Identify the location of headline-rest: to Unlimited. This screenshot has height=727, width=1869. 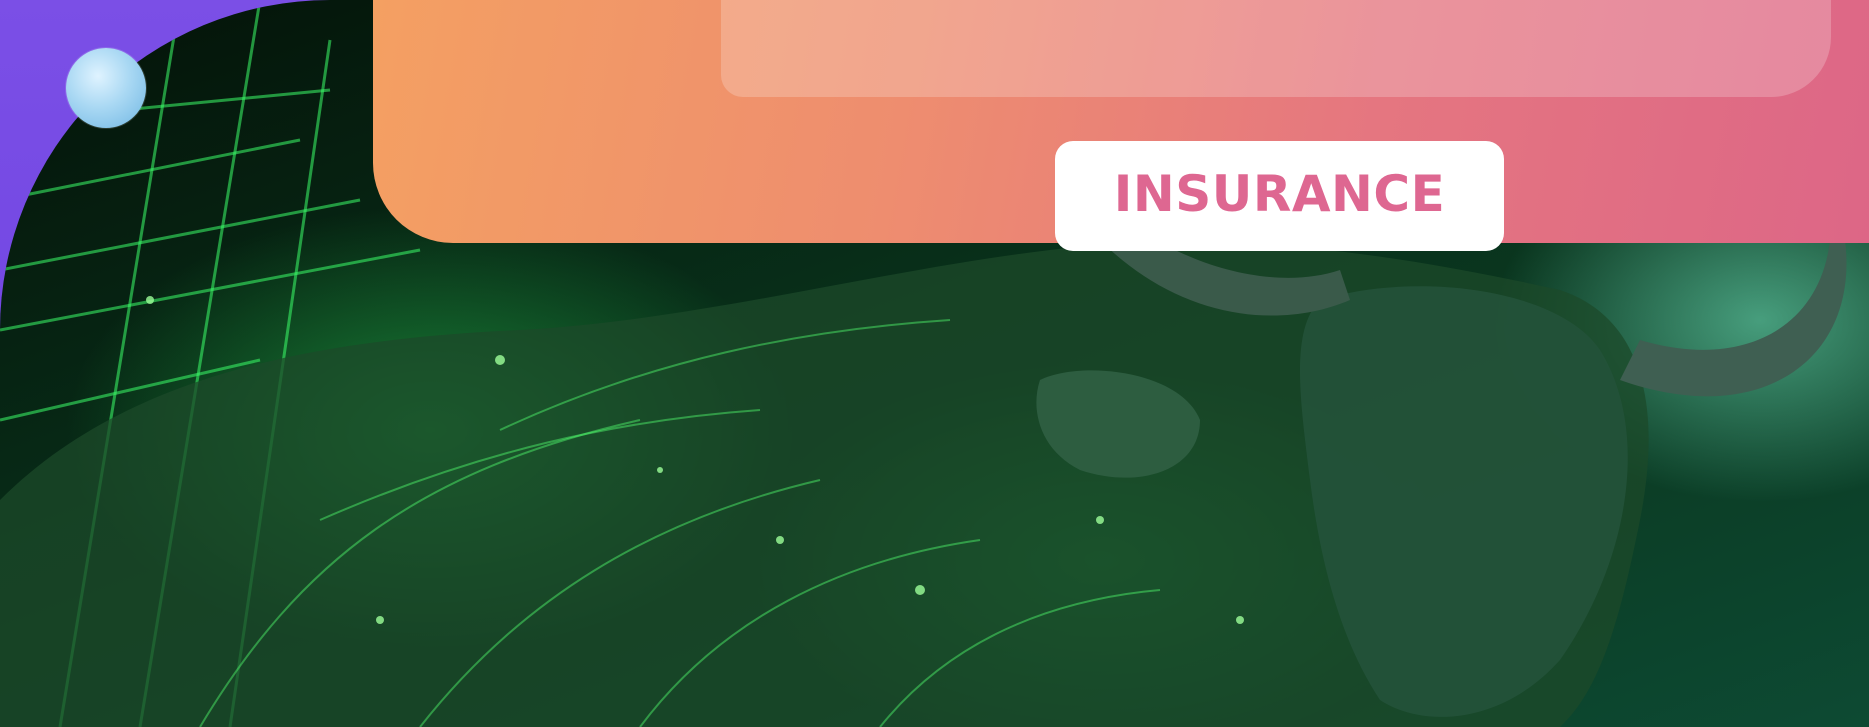
(1487, 4).